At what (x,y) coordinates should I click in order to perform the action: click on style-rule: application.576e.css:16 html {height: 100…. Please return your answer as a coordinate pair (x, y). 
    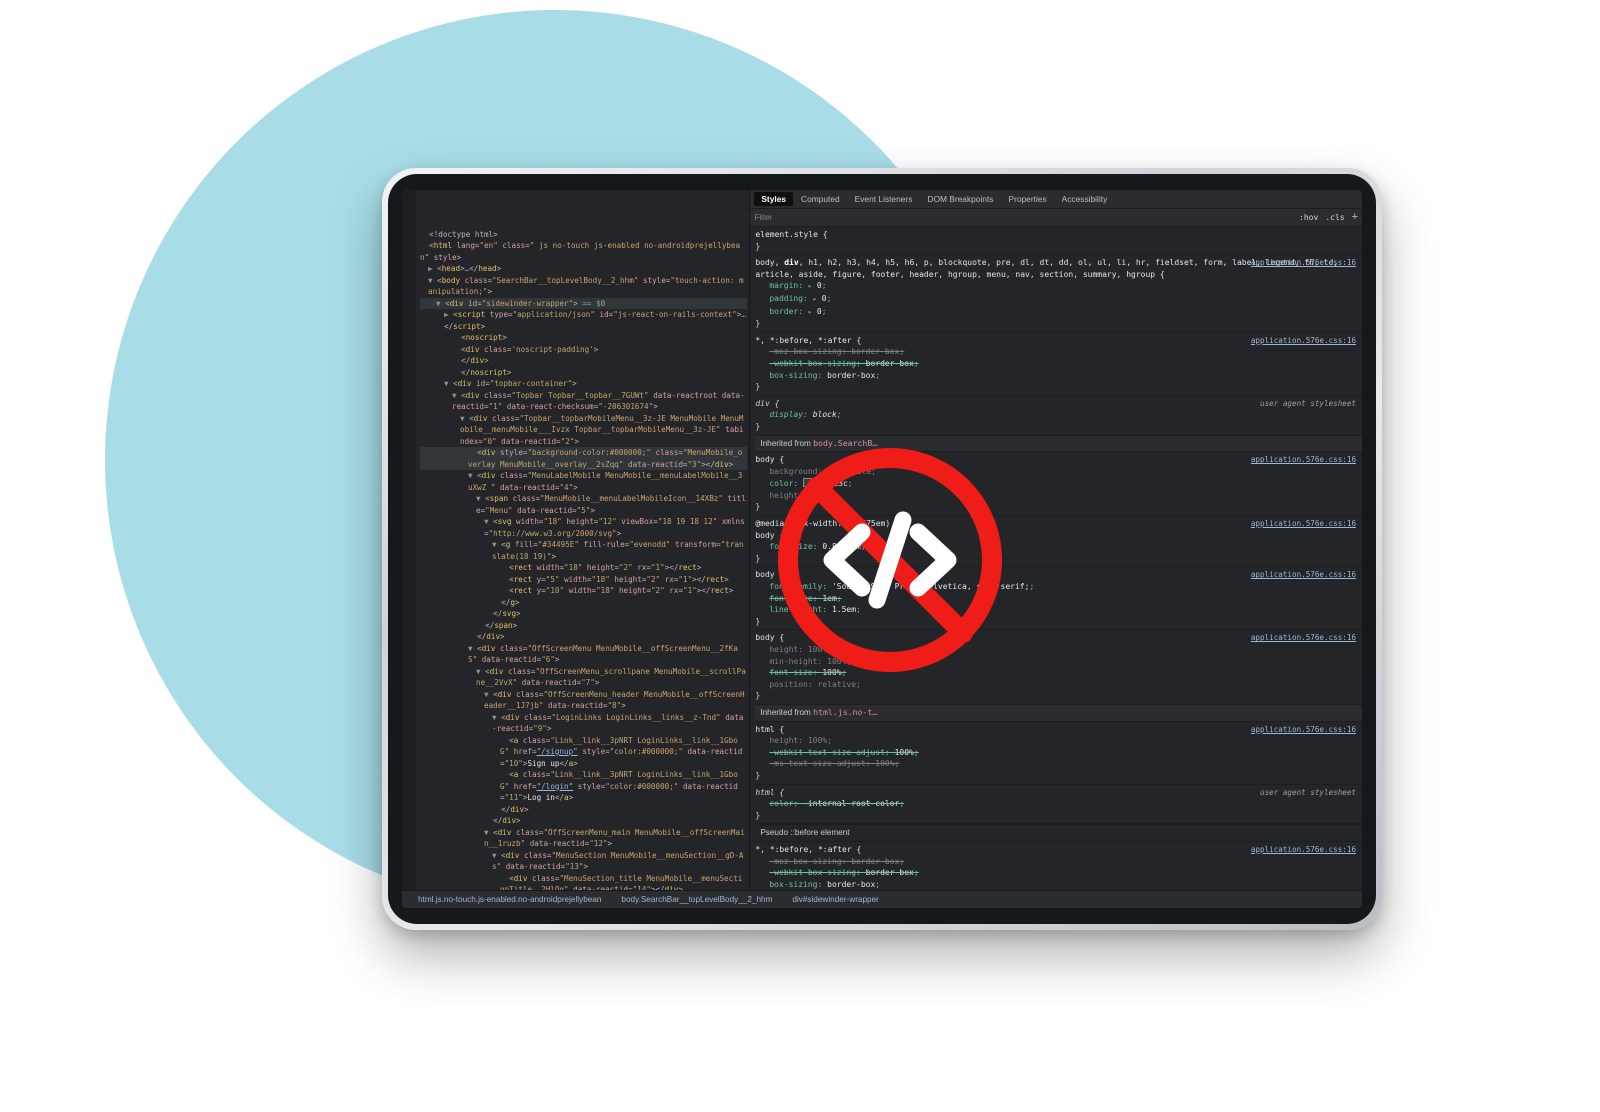
    Looking at the image, I should click on (1058, 753).